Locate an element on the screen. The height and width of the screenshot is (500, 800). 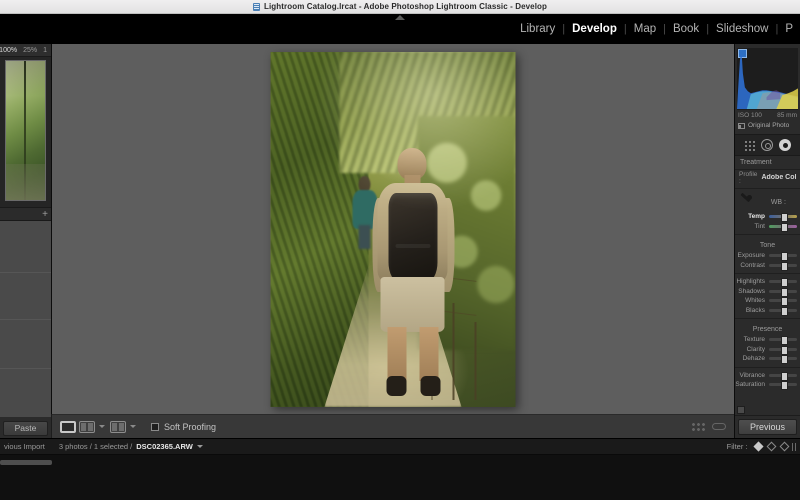
module-slideshow: Slideshow is located at coordinates (742, 29).